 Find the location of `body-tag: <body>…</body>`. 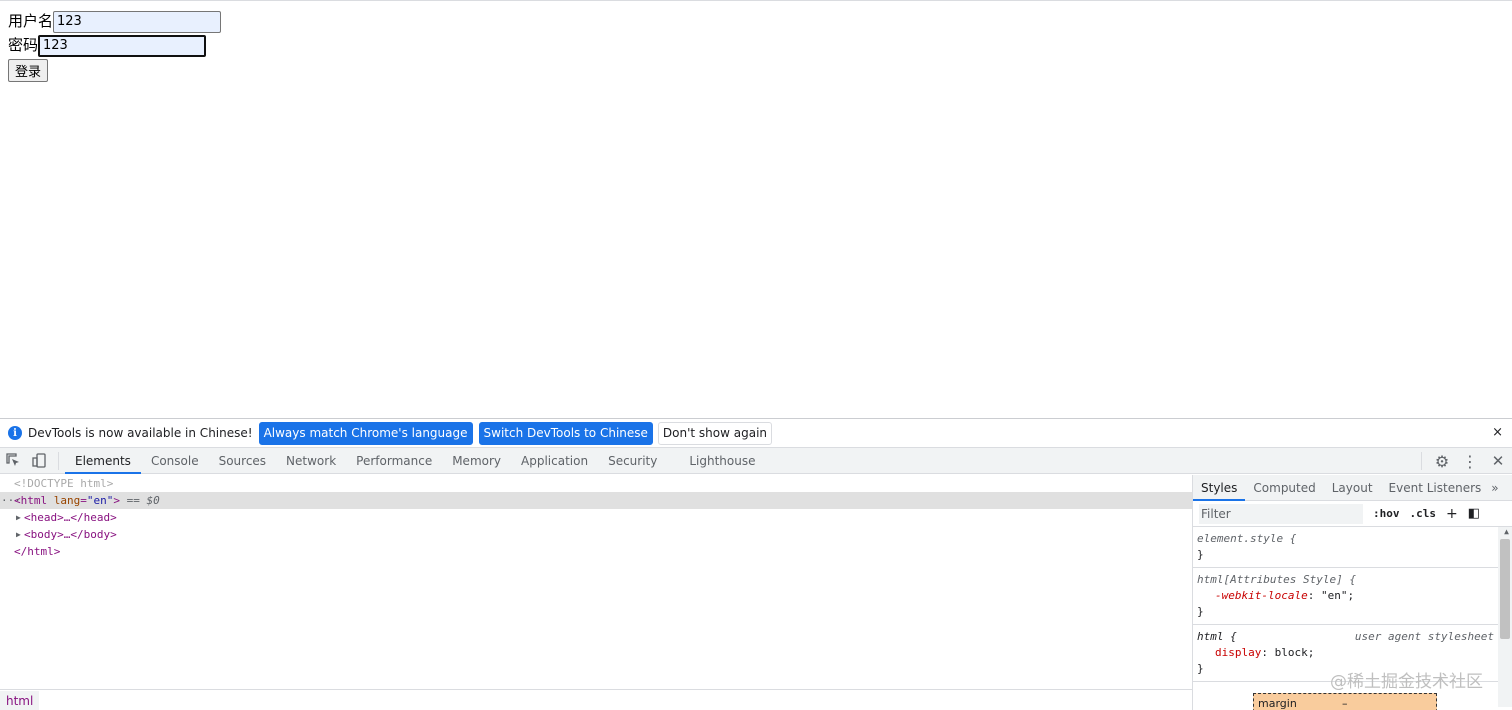

body-tag: <body>…</body> is located at coordinates (70, 534).